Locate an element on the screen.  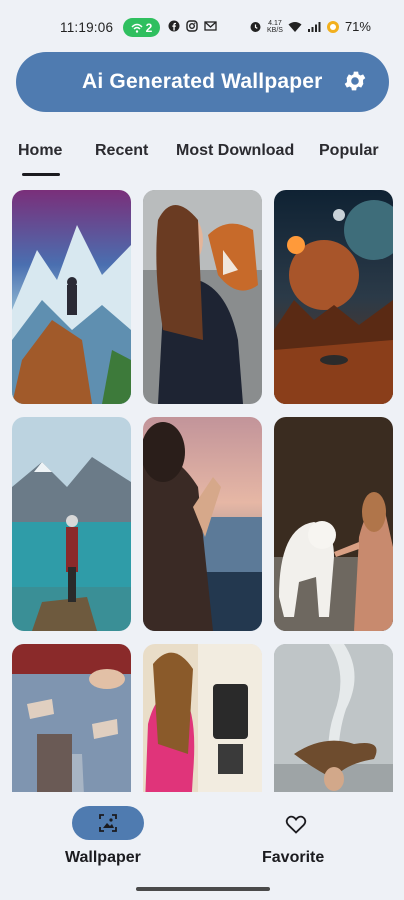
tab-recent: Recent is located at coordinates (121, 151).